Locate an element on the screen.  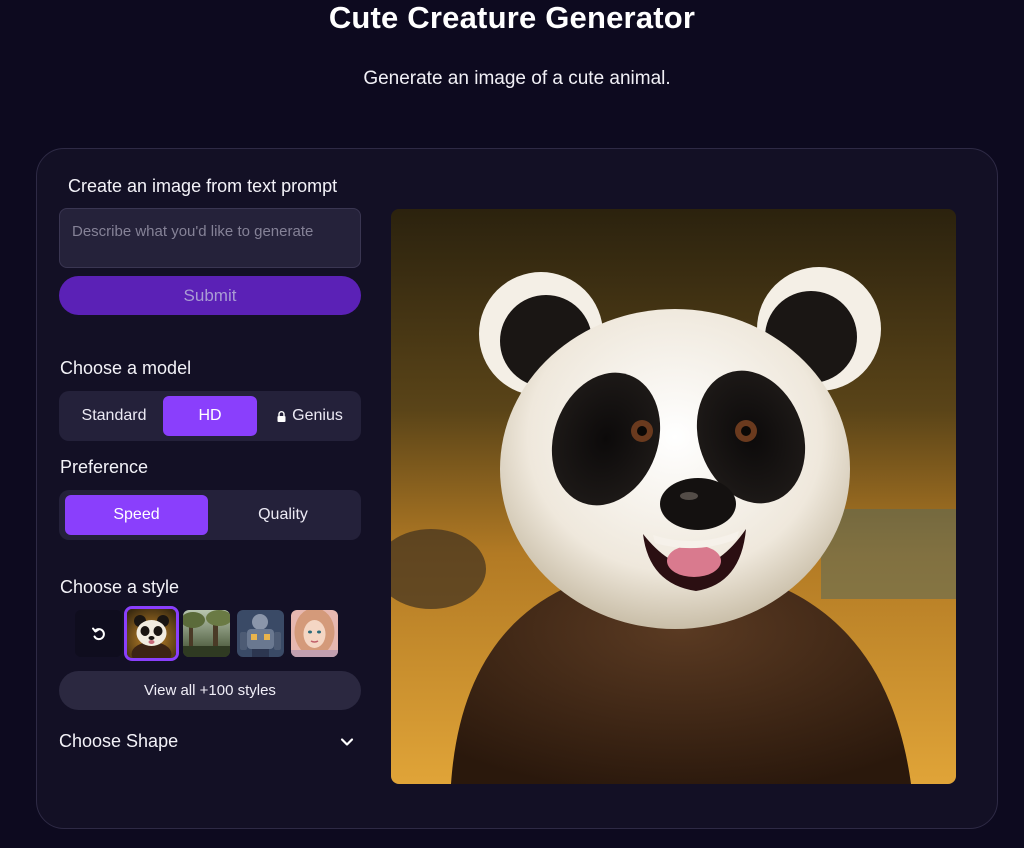
model-option-standard: Standard is located at coordinates (114, 416).